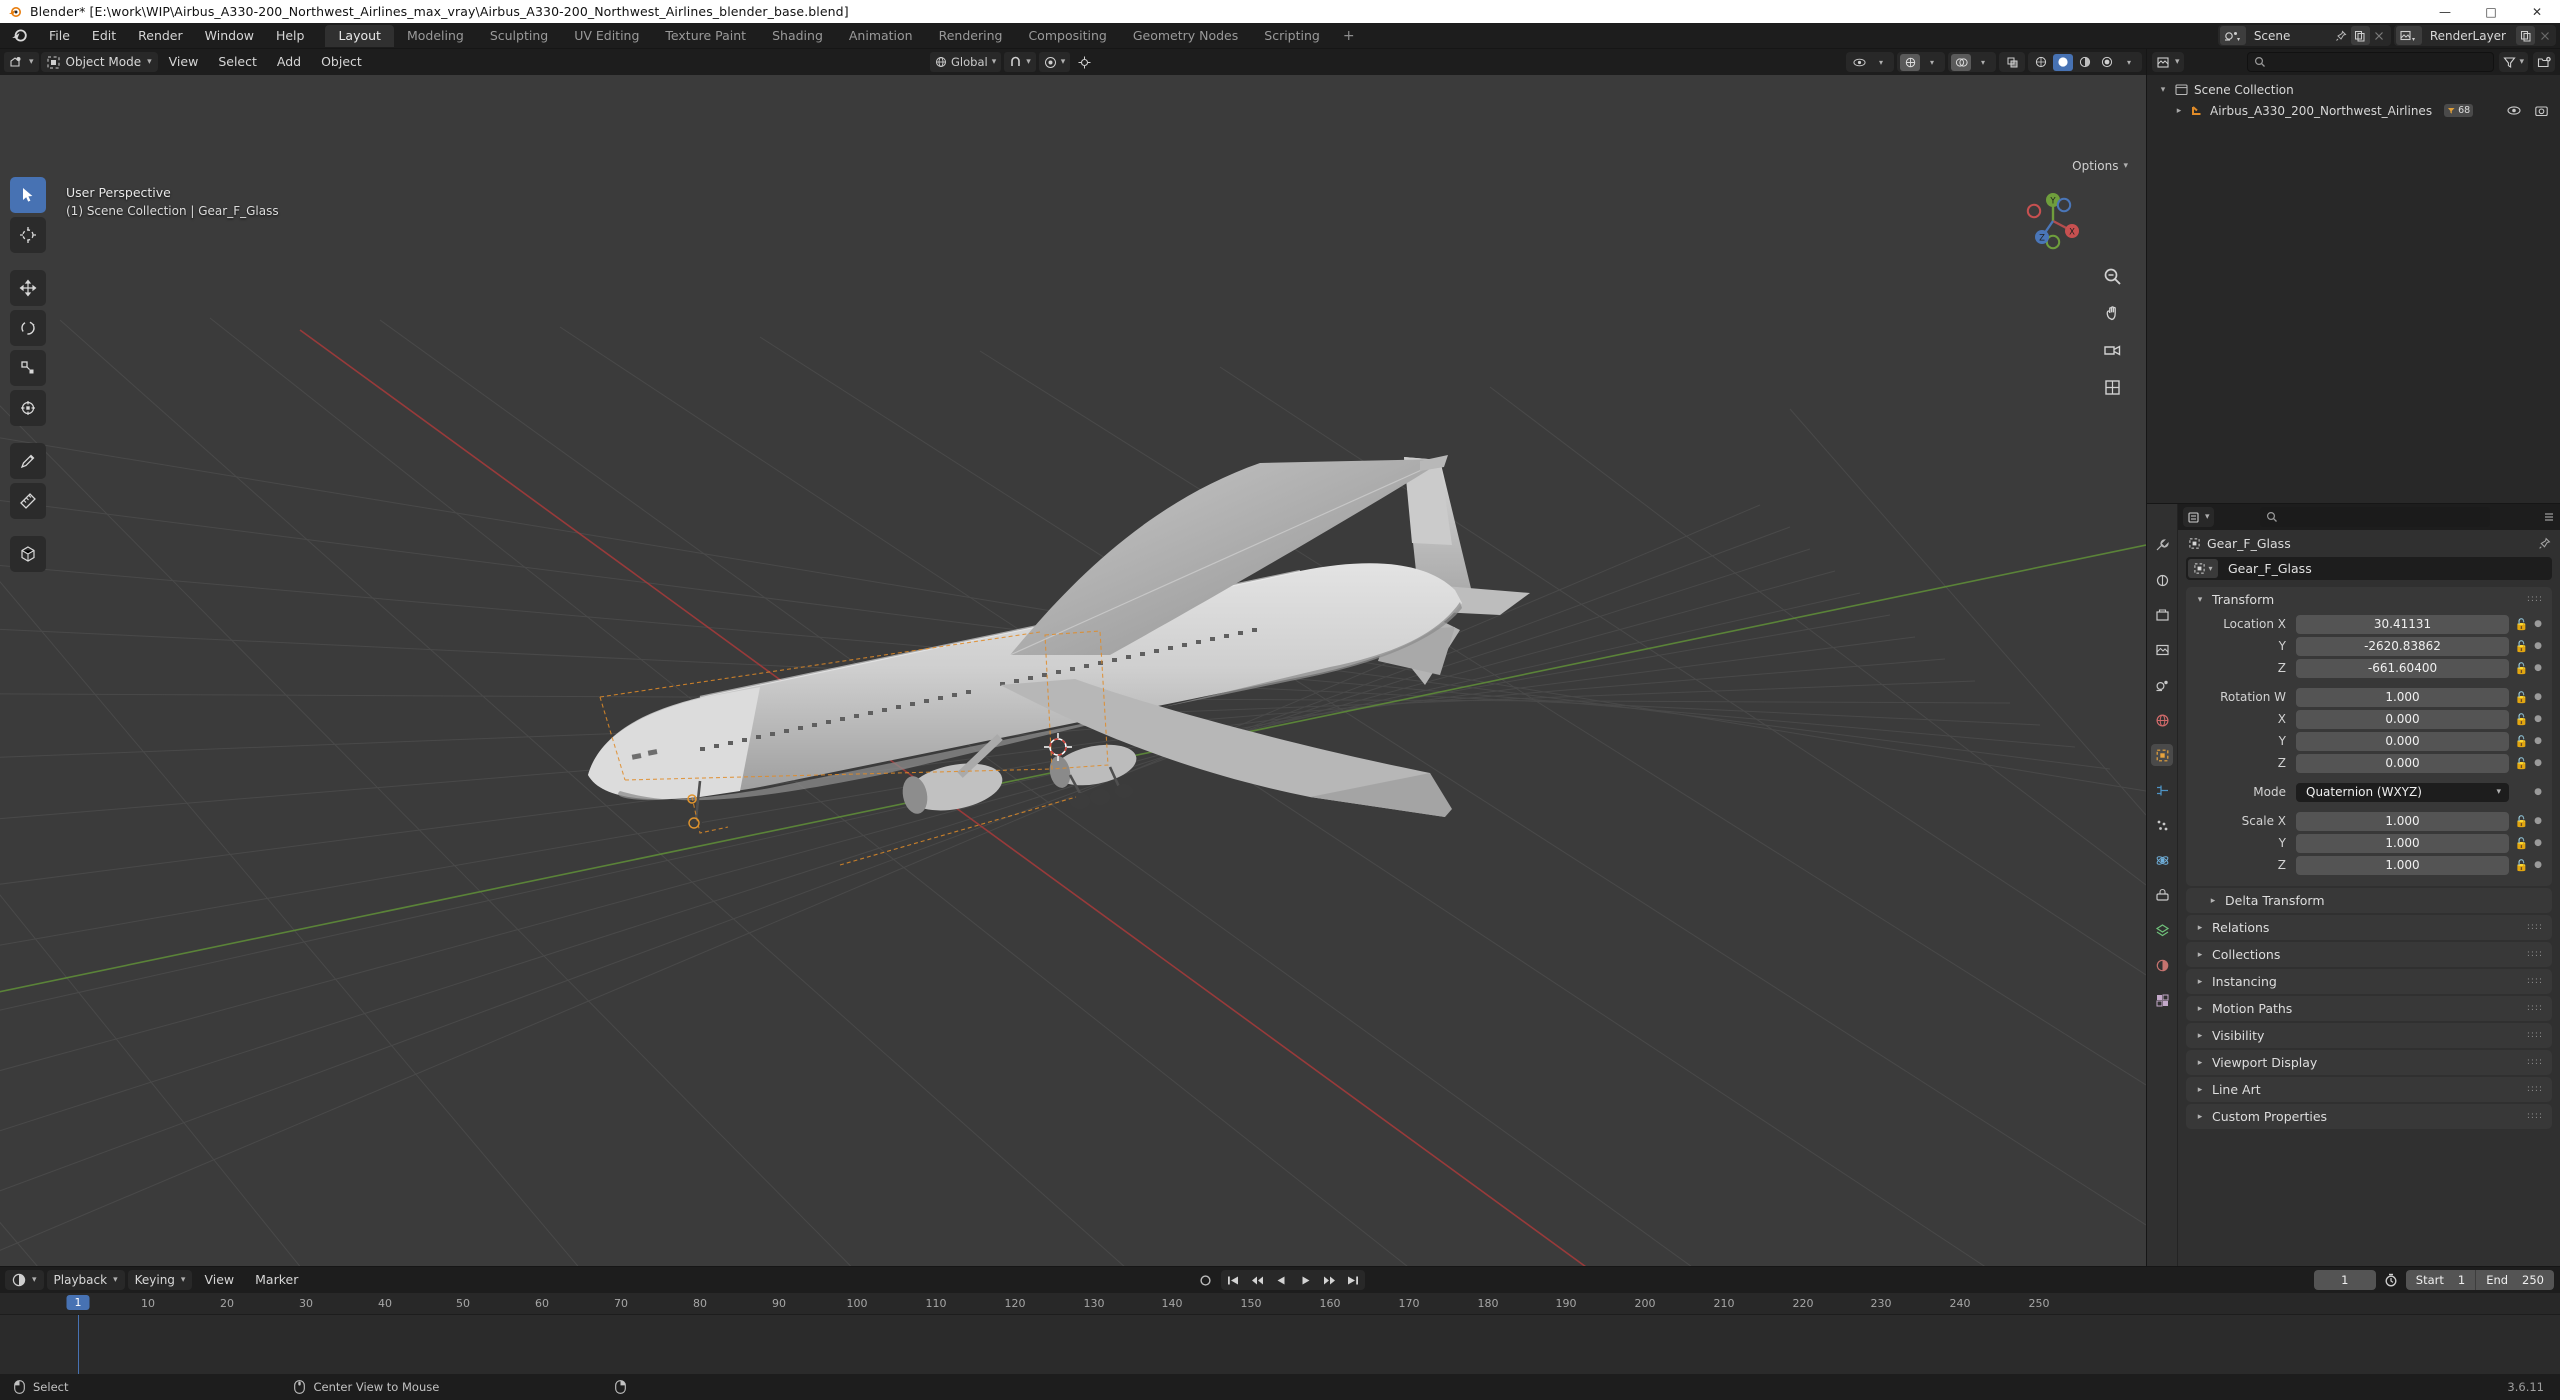 This screenshot has height=1400, width=2560. Describe the element at coordinates (2522, 821) in the screenshot. I see `lock-scale-x-icon: 🔓` at that location.